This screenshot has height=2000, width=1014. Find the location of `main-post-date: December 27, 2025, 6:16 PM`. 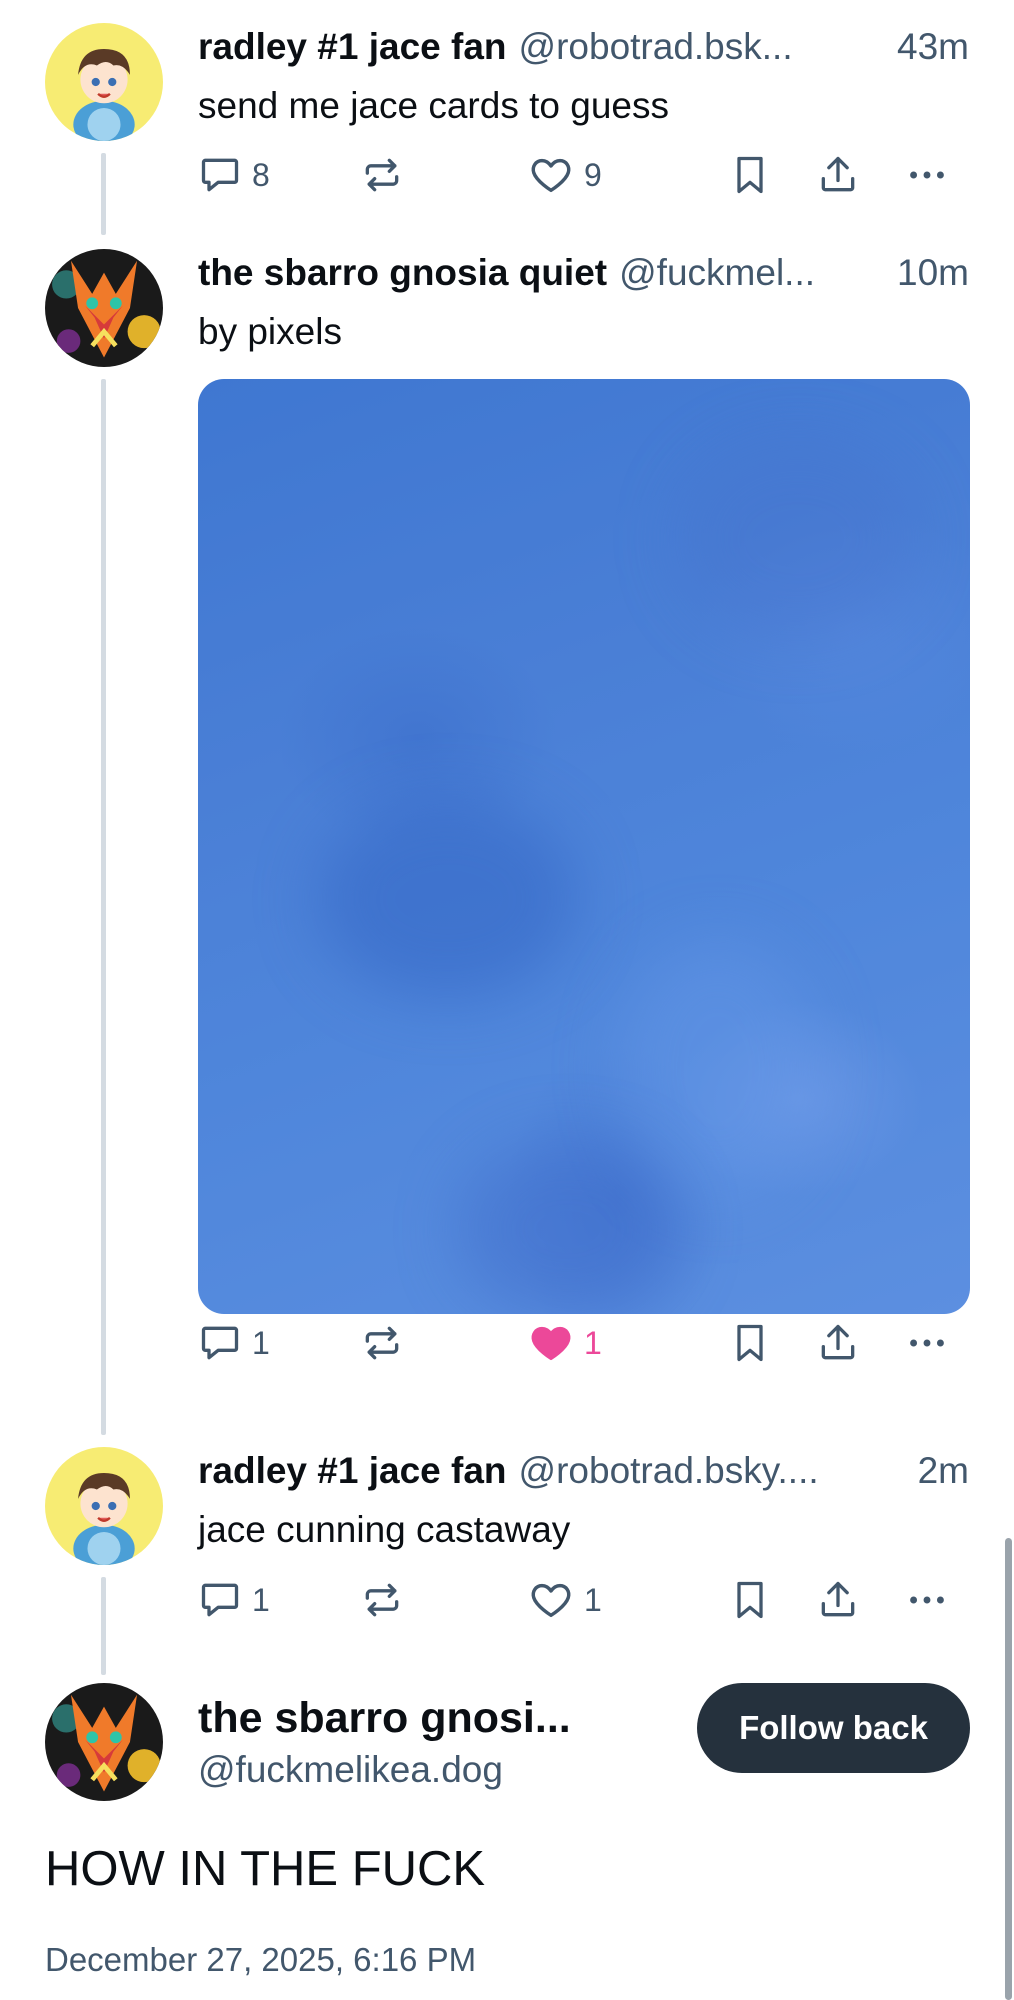

main-post-date: December 27, 2025, 6:16 PM is located at coordinates (261, 1959).